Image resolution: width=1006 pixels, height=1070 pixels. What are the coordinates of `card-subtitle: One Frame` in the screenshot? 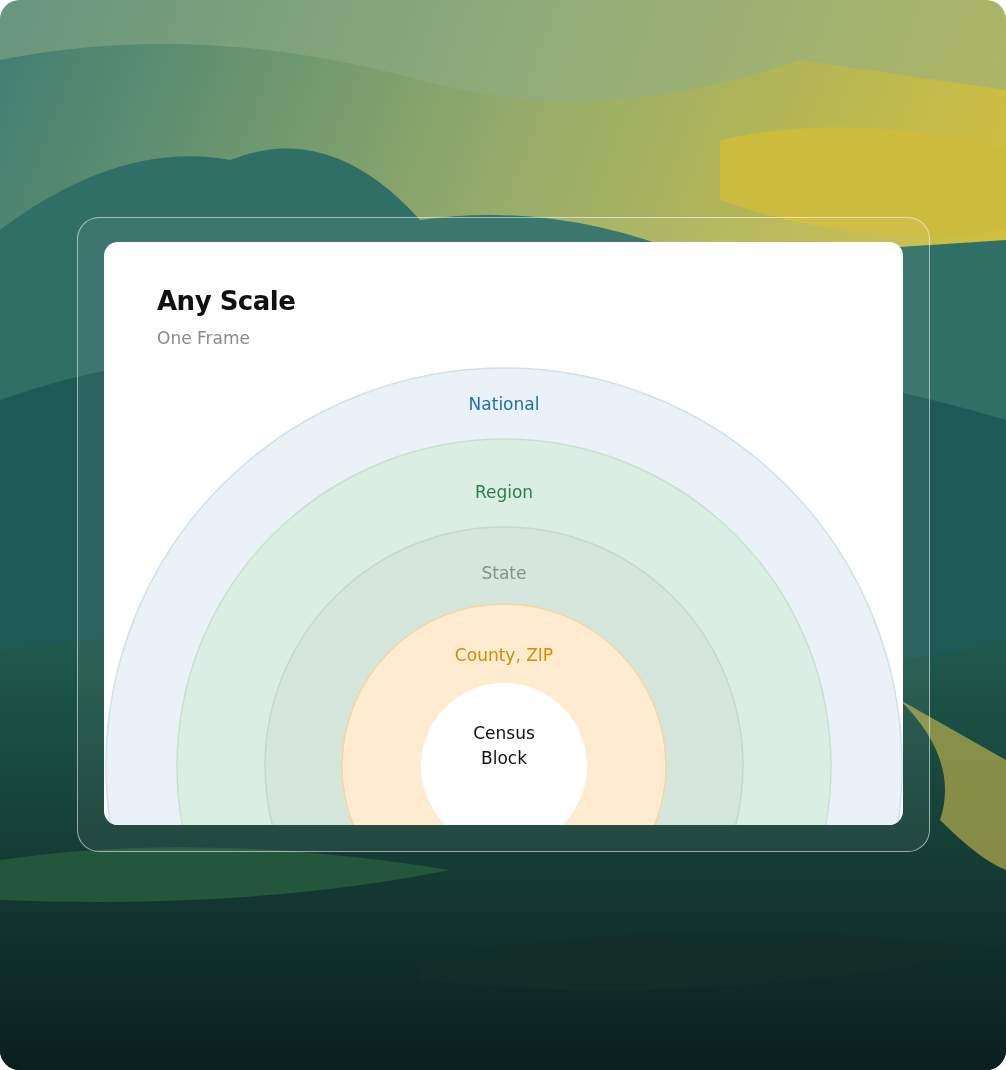 It's located at (203, 338).